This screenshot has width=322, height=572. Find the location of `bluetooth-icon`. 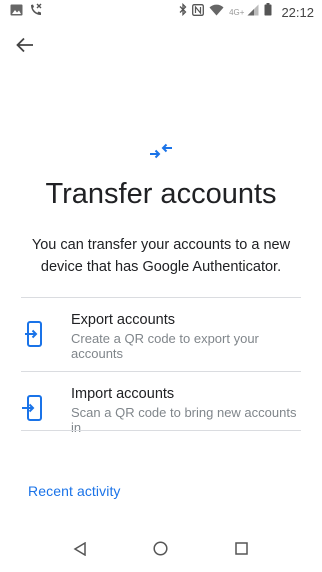

bluetooth-icon is located at coordinates (183, 11).